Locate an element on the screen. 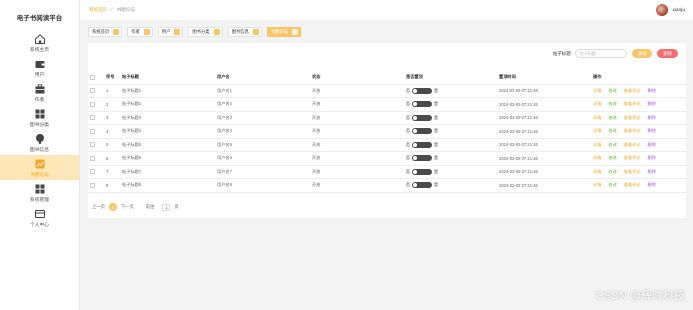 The width and height of the screenshot is (693, 310). switch-off-label: 否 is located at coordinates (408, 90).